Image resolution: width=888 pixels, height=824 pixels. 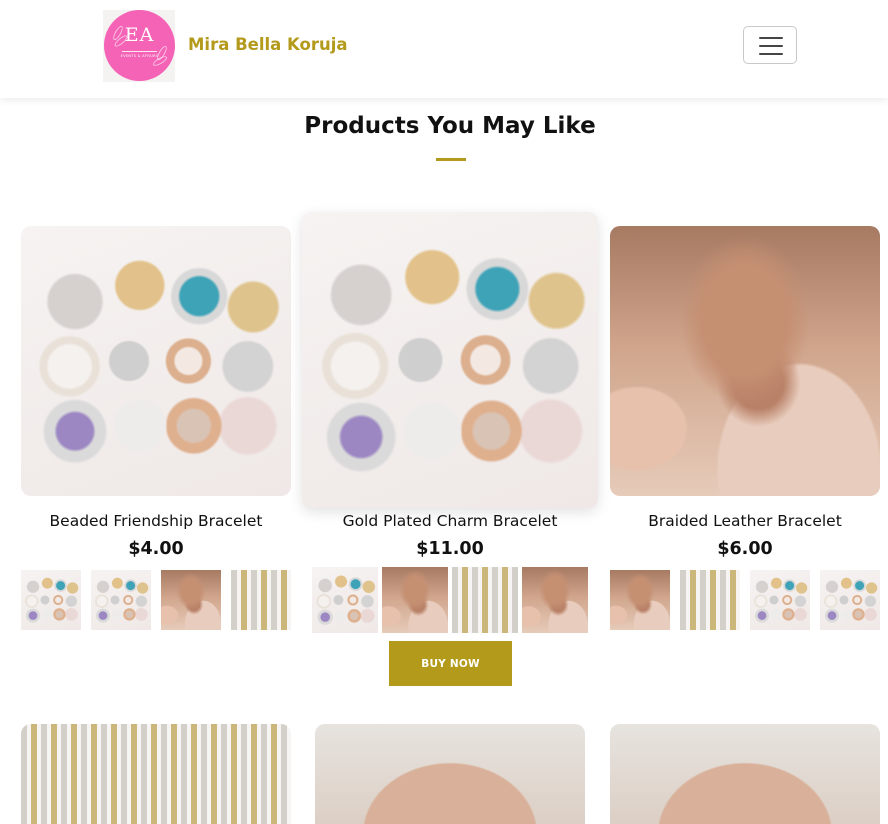 What do you see at coordinates (444, 49) in the screenshot?
I see `navbar: EA EVENTS & AFFAIRS Mira Bella Koruja` at bounding box center [444, 49].